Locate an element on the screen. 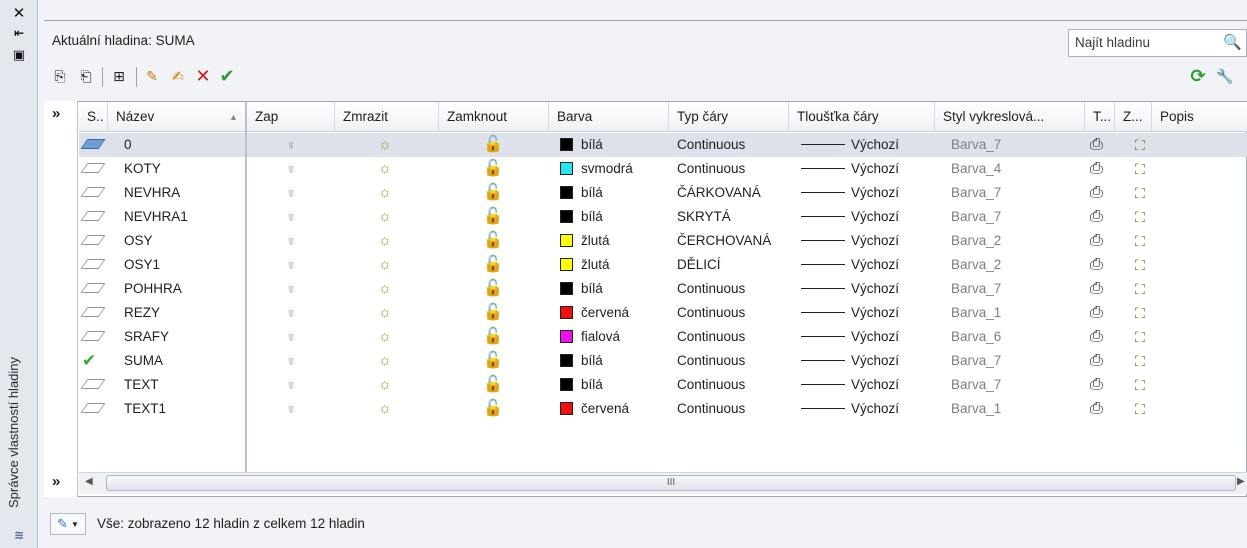 Image resolution: width=1247 pixels, height=548 pixels. cell-name: POHHRA is located at coordinates (184, 289).